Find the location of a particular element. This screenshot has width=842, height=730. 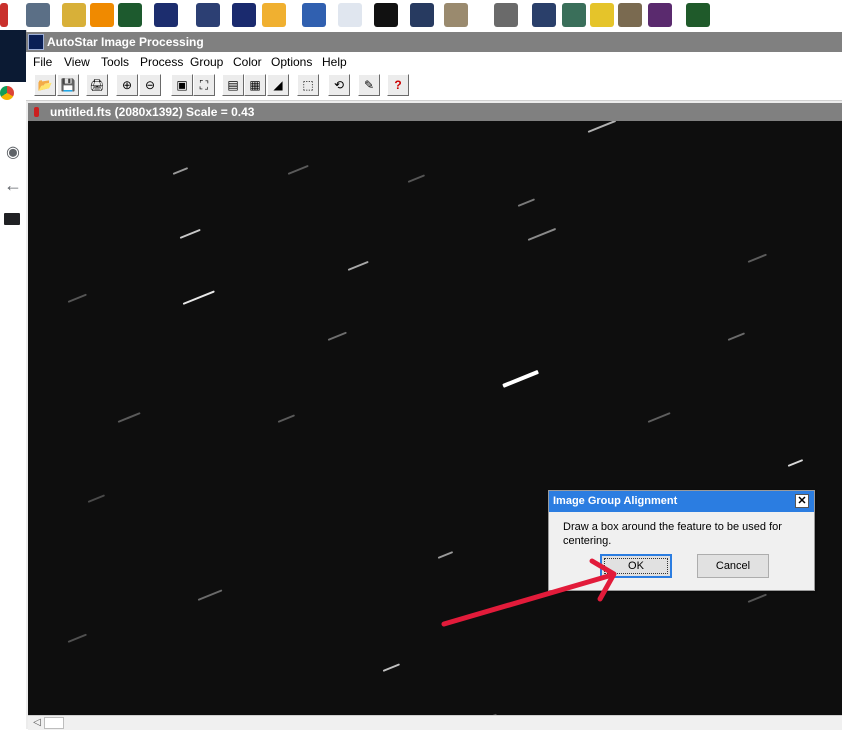

crop-icon: ⬚ is located at coordinates (308, 85).